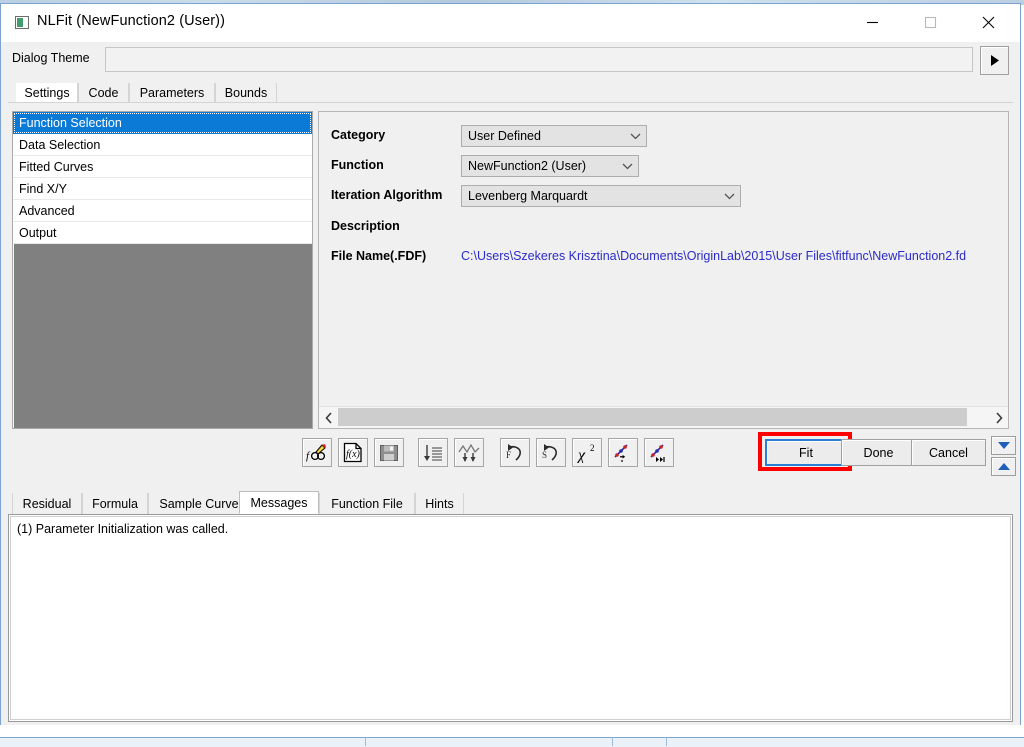 The height and width of the screenshot is (747, 1024). I want to click on tab-messages: Messages, so click(279, 502).